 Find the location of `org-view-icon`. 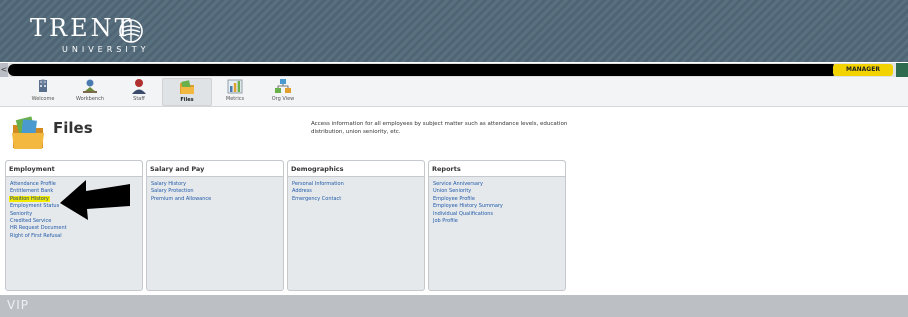

org-view-icon is located at coordinates (283, 86).